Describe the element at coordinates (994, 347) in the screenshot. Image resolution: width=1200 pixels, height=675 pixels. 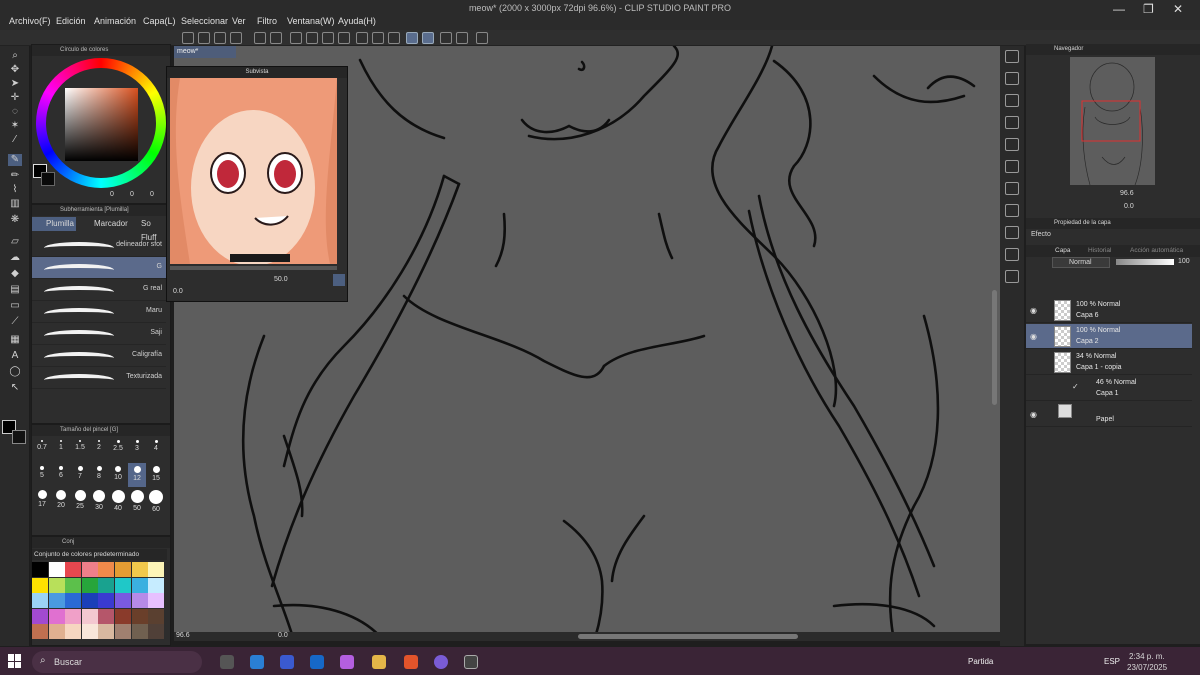
I see `vertical-scrollbar` at that location.